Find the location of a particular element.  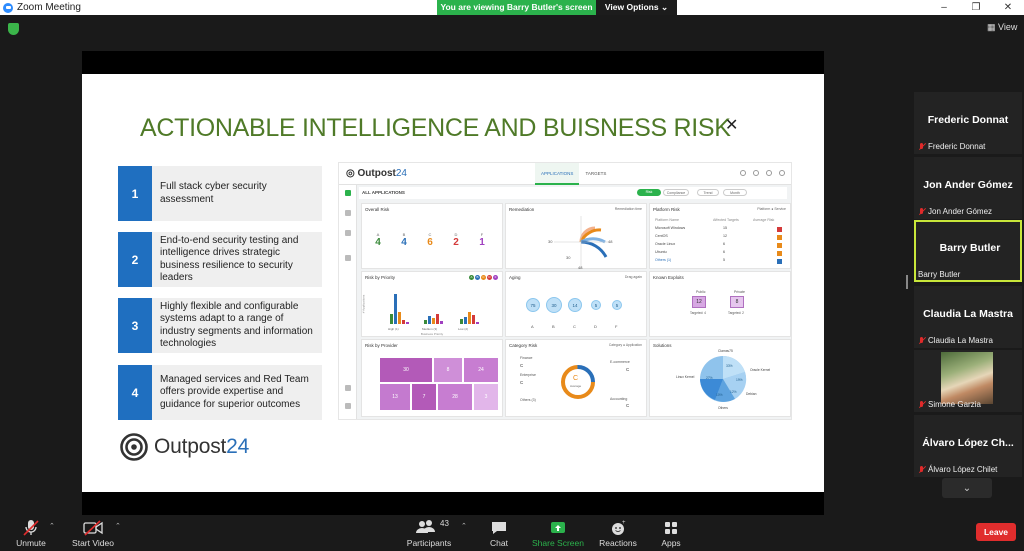

participant-tile: Jon Ander Gómez Jon Ander Gómez is located at coordinates (968, 188).